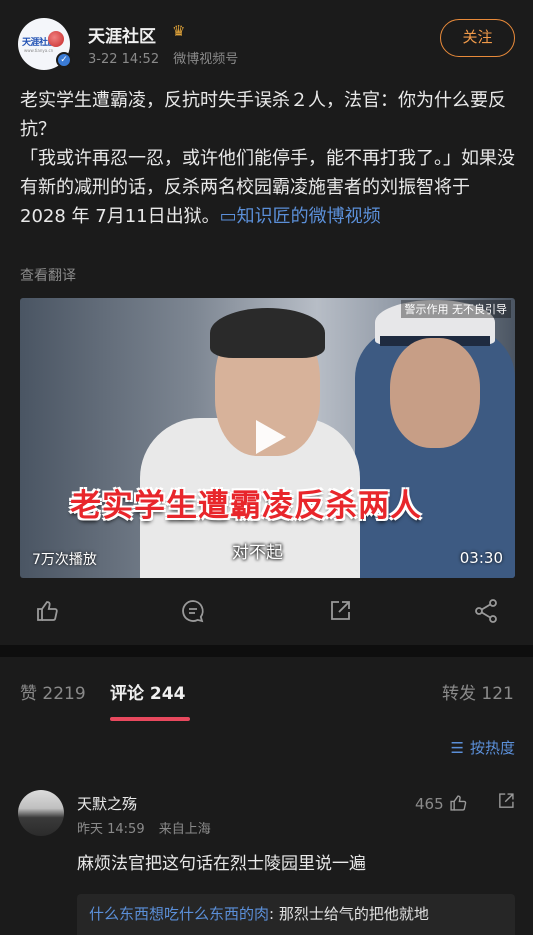 This screenshot has width=533, height=935. Describe the element at coordinates (184, 829) in the screenshot. I see `comment-location: 来自上海` at that location.